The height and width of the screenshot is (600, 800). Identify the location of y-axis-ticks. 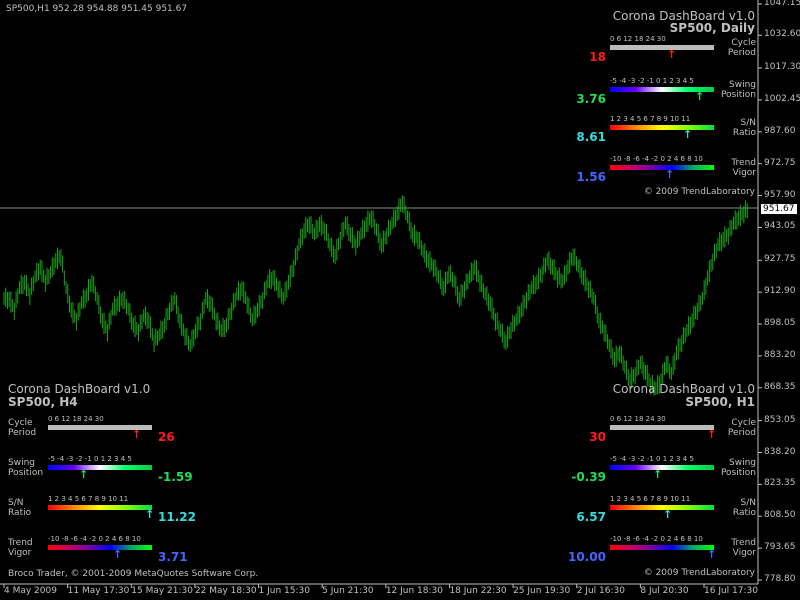
(760, 292).